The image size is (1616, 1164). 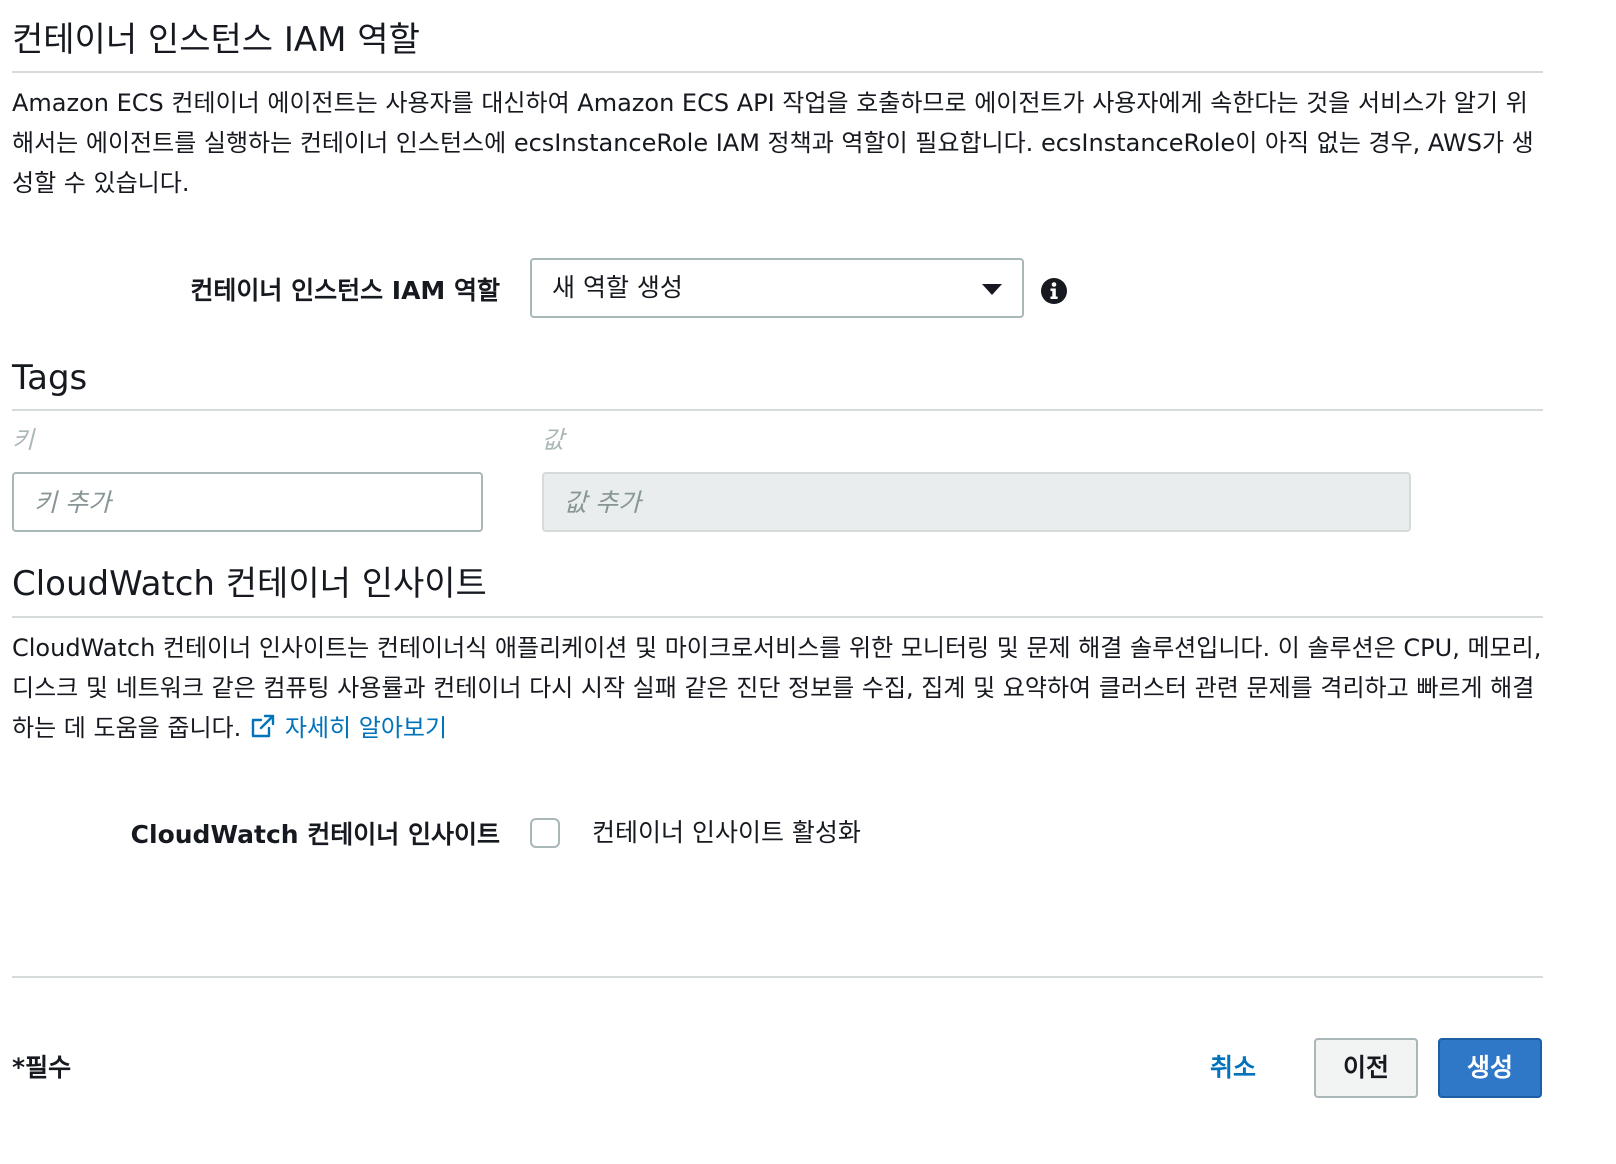 I want to click on footer-divider, so click(x=777, y=977).